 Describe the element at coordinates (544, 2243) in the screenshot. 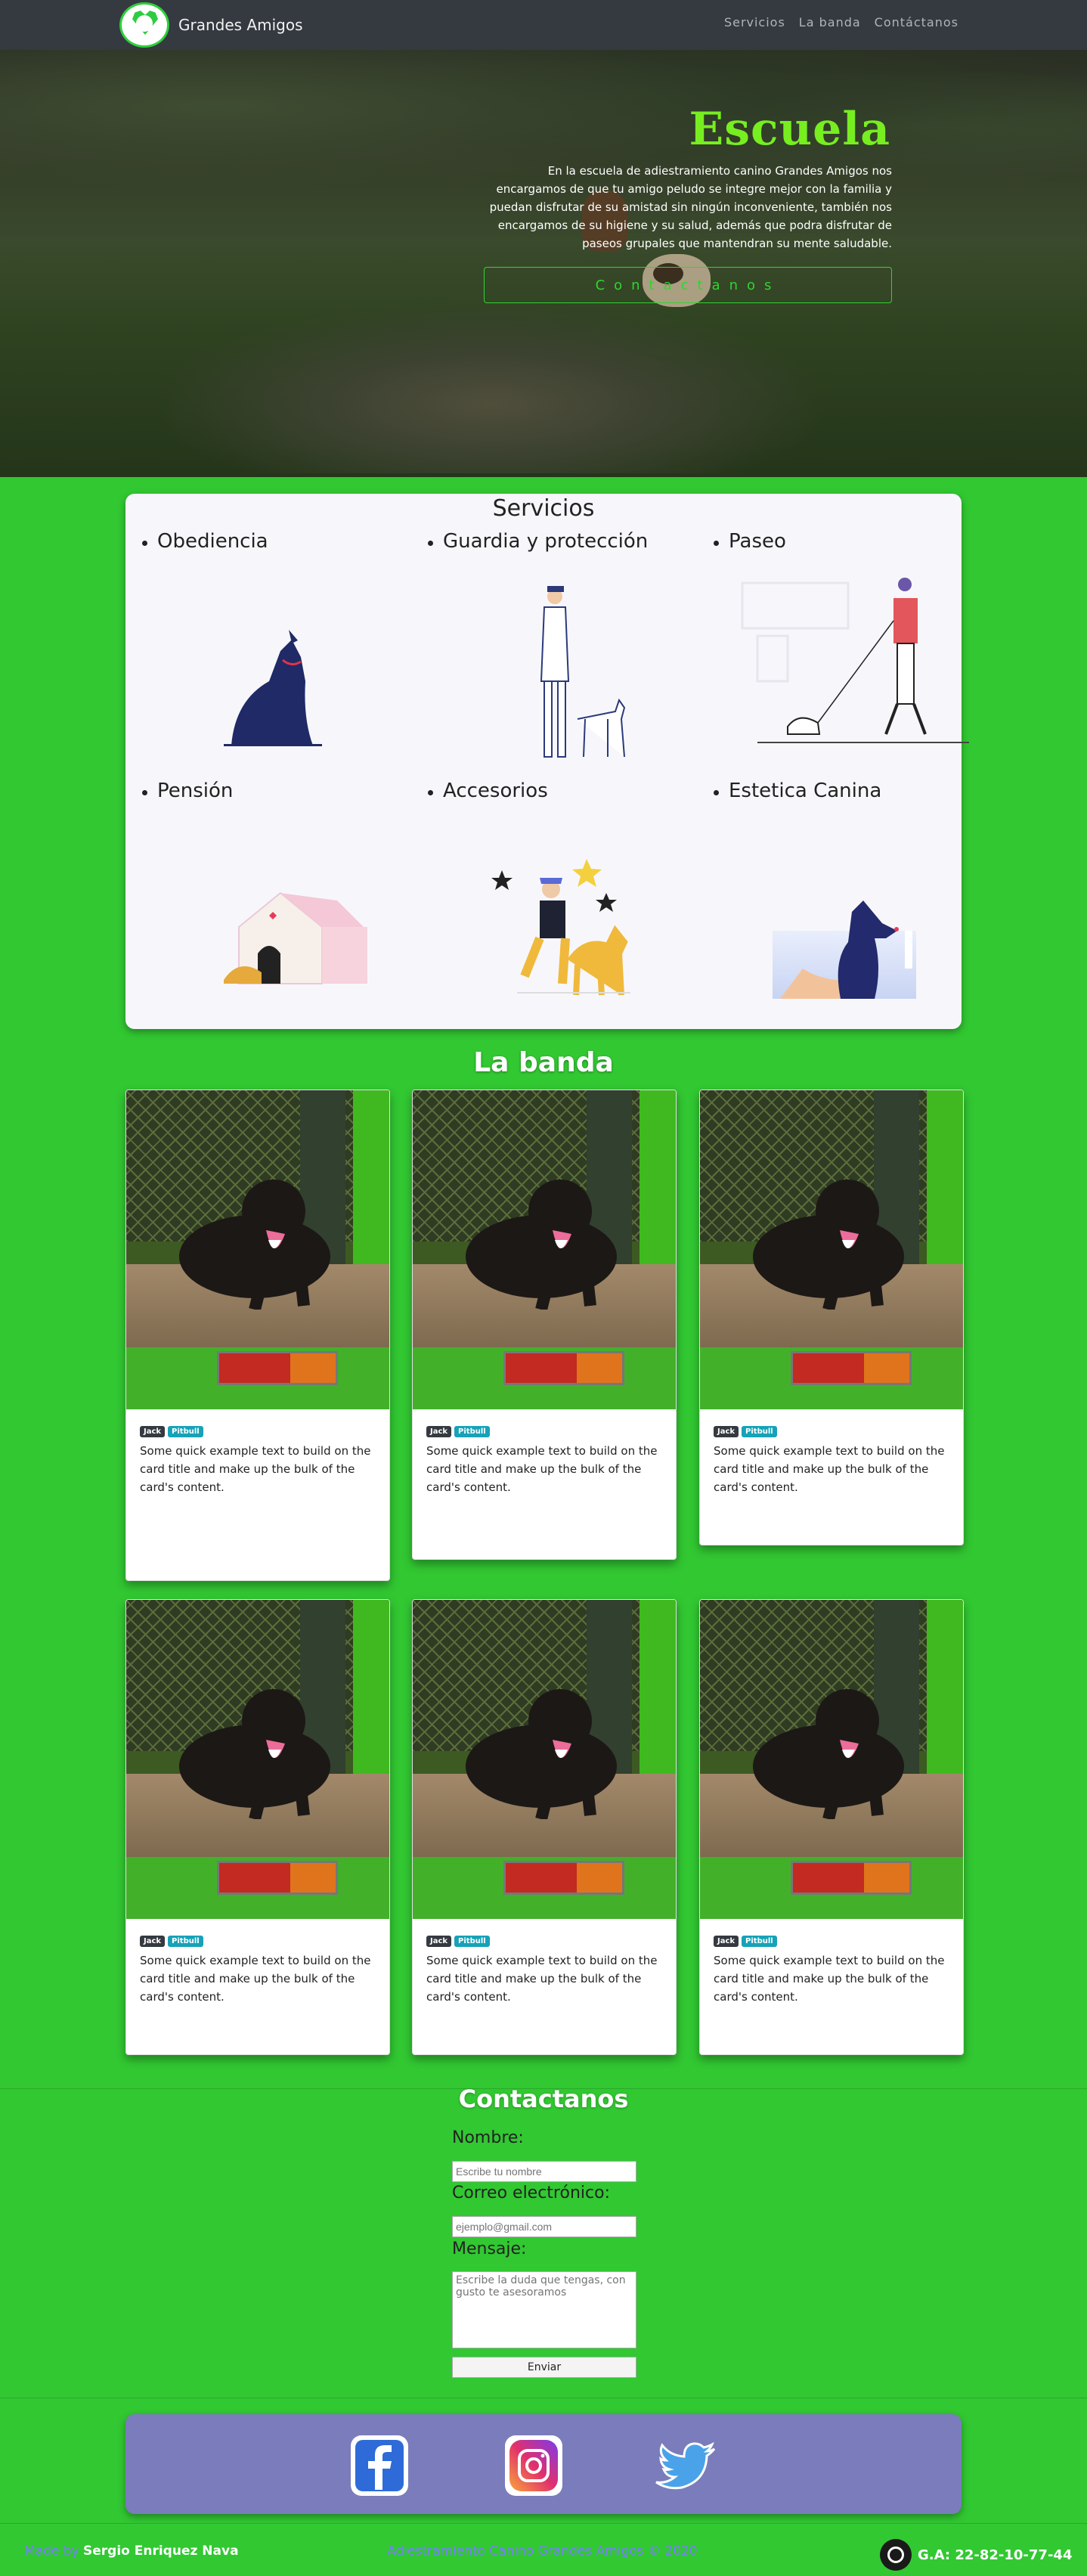

I see `contact-section` at that location.